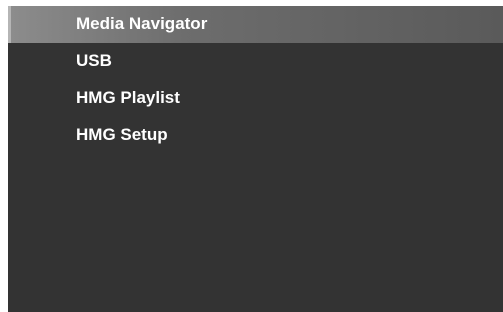  What do you see at coordinates (255, 98) in the screenshot?
I see `menu-item-hmg-playlist: HMG Playlist` at bounding box center [255, 98].